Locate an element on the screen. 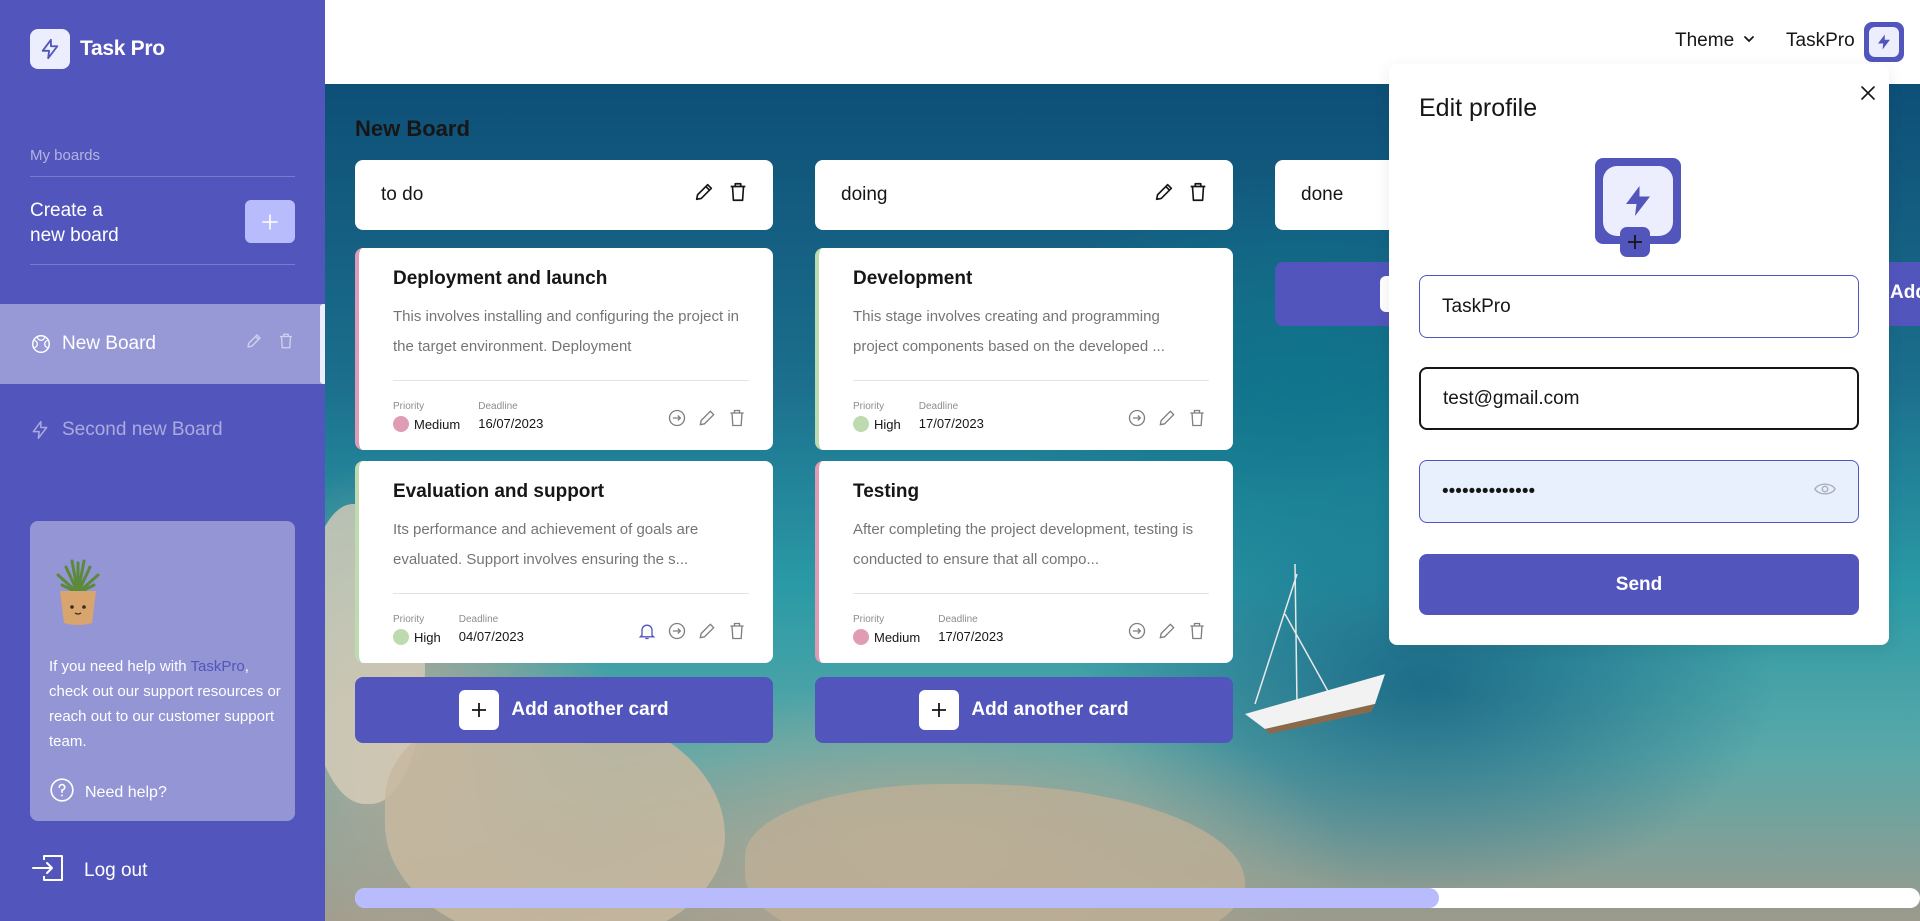 This screenshot has height=921, width=1920. logout-icon is located at coordinates (48, 871).